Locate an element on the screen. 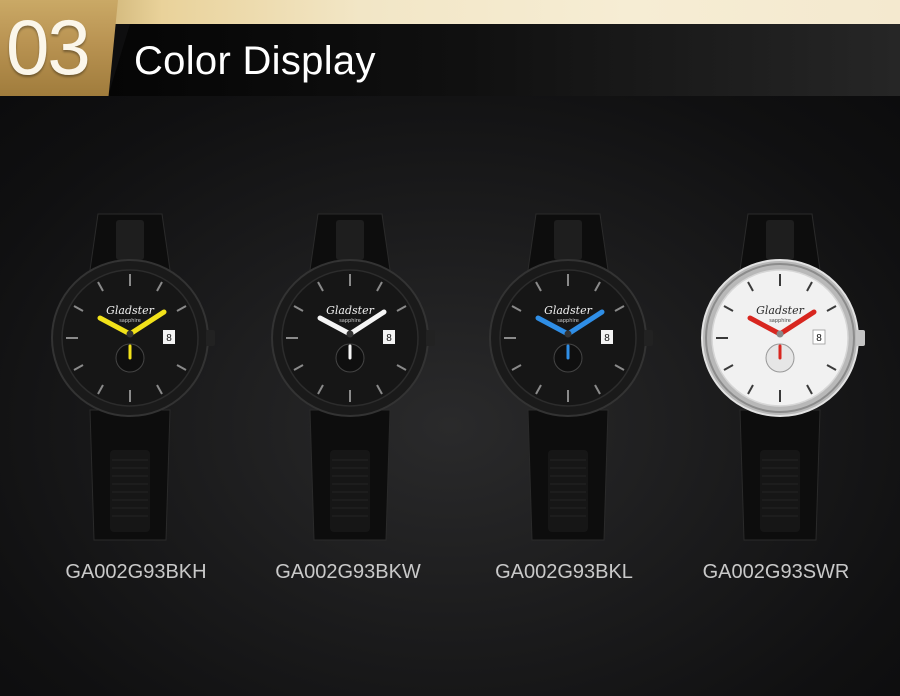 The width and height of the screenshot is (900, 696). header-gold-band is located at coordinates (450, 12).